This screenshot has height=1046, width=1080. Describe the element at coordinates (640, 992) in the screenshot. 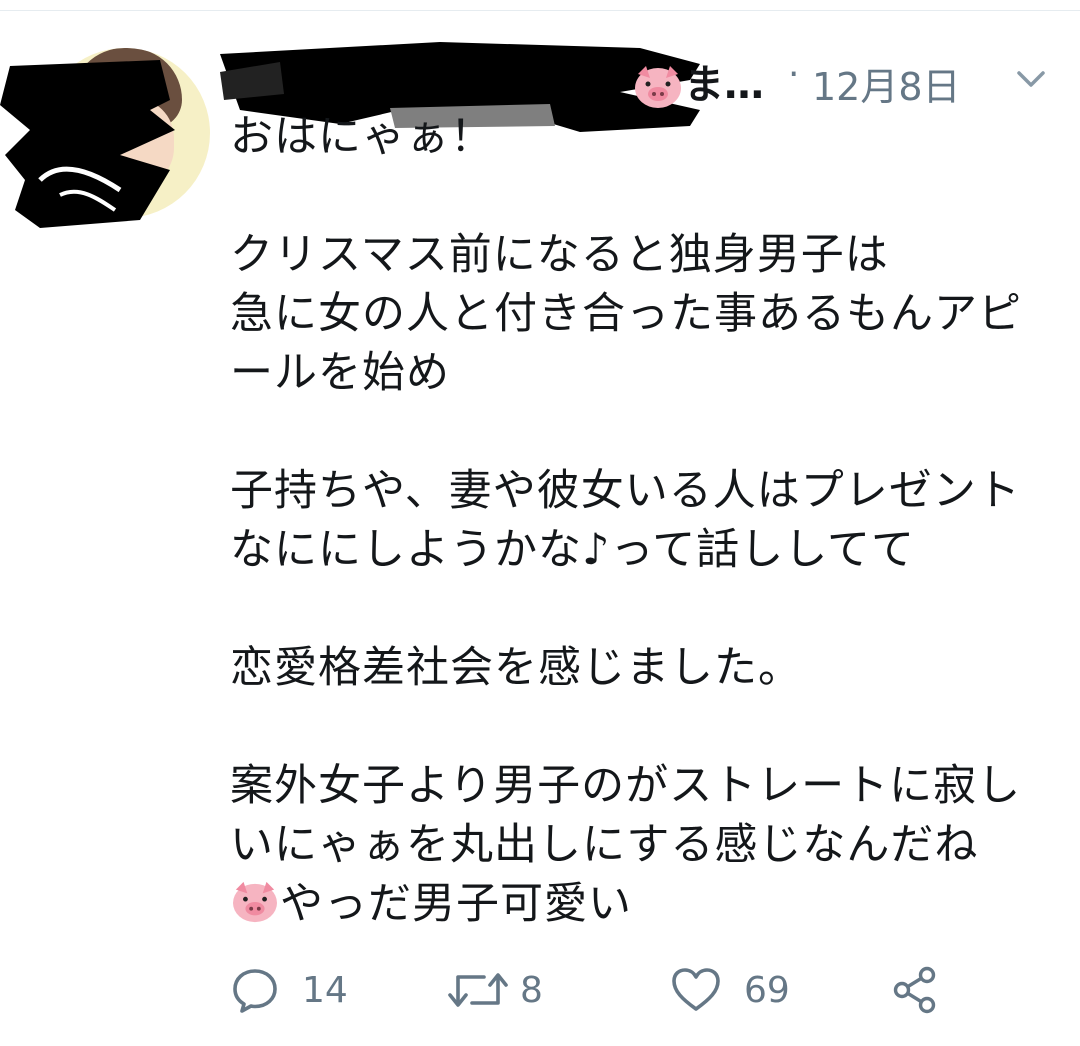

I see `action-bar: 14 8 69` at that location.